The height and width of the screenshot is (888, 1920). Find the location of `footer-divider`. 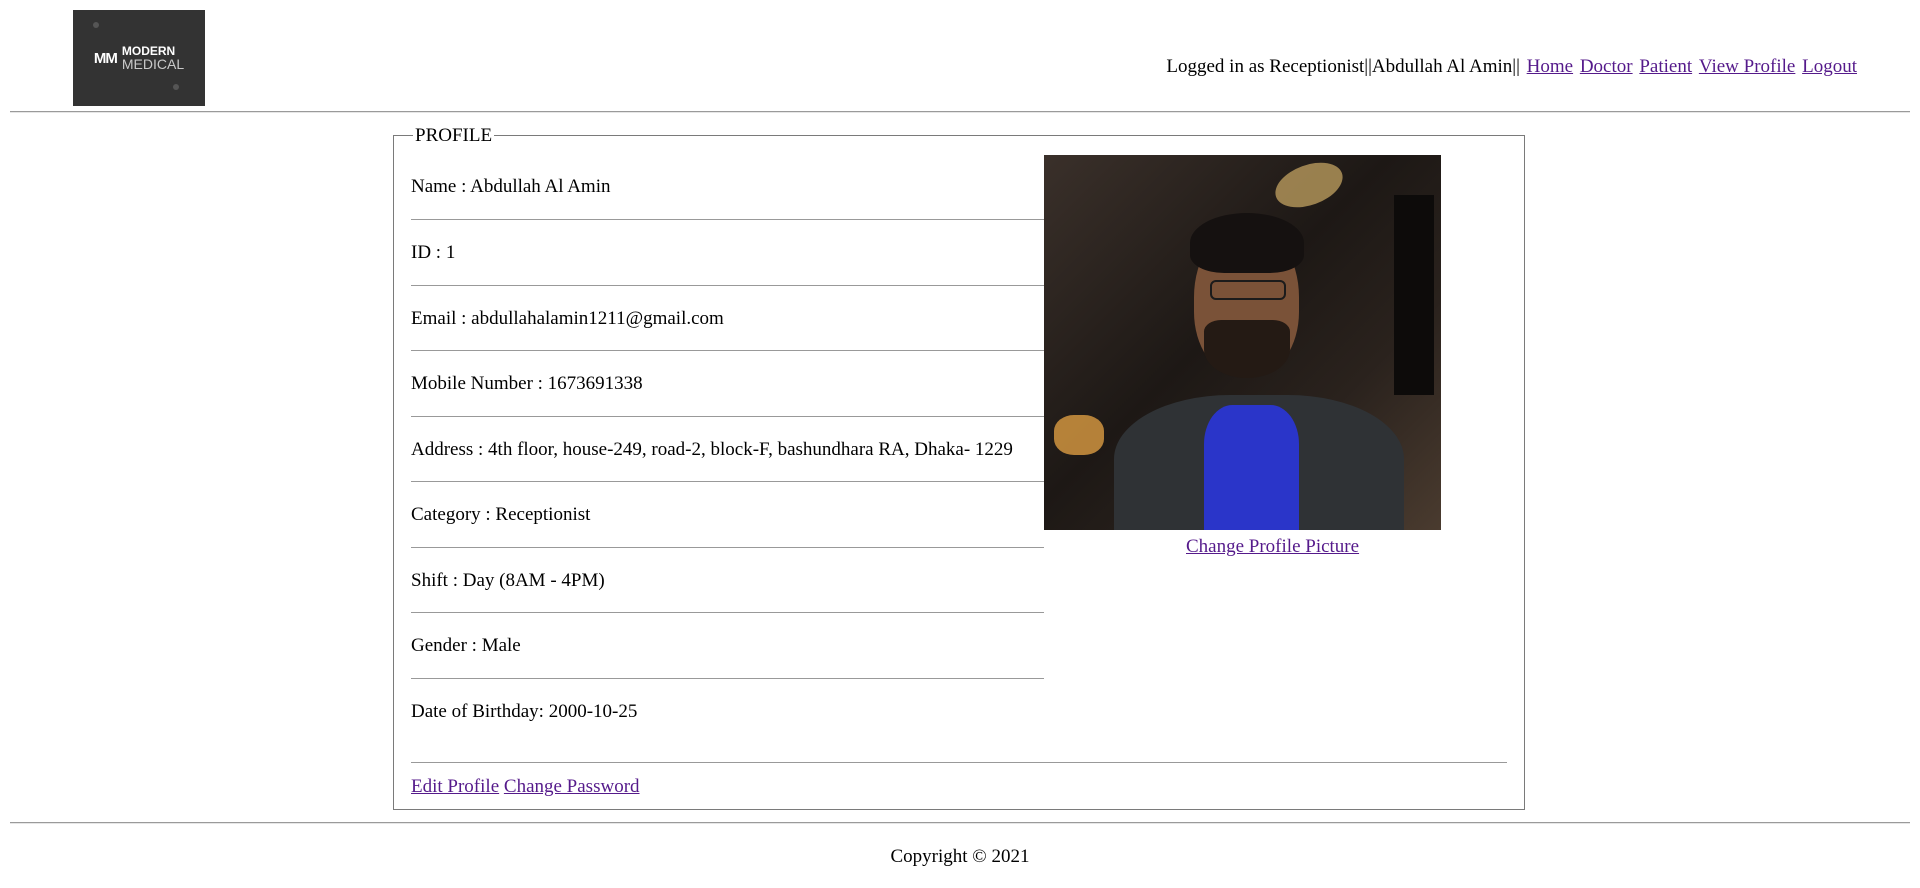

footer-divider is located at coordinates (960, 823).